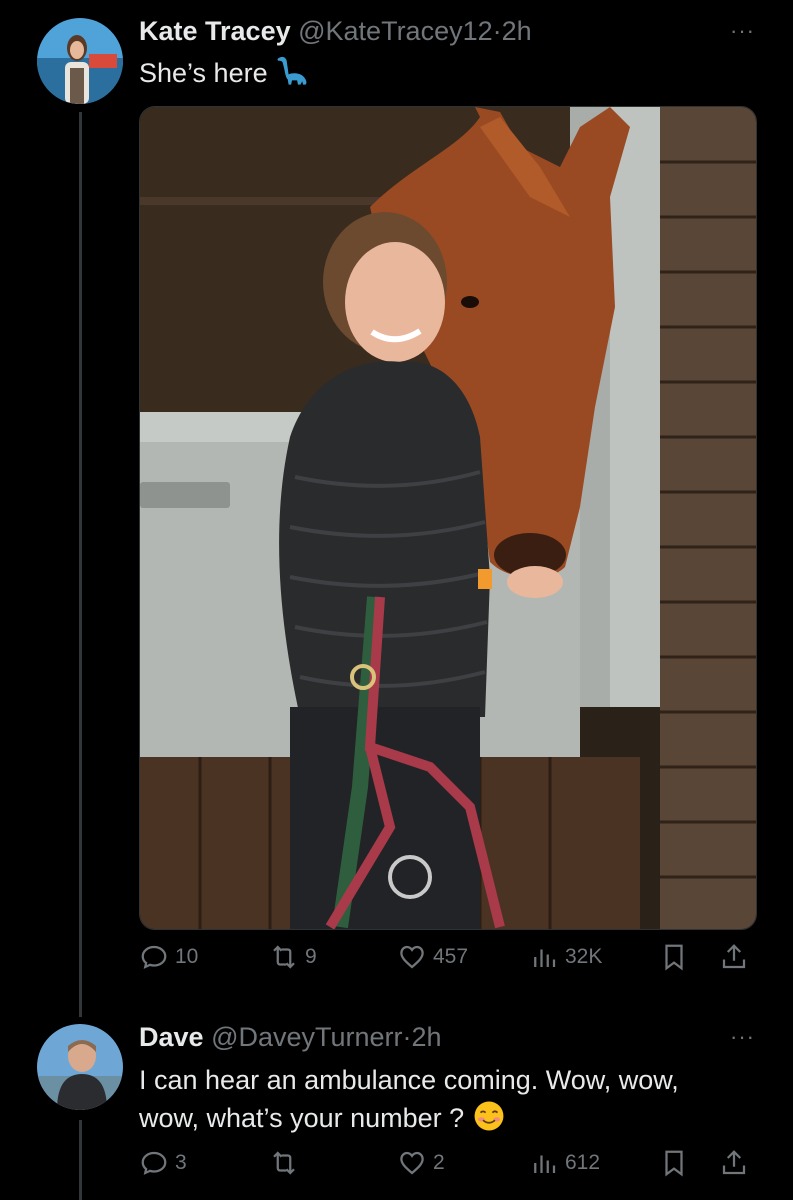 The image size is (793, 1200). I want to click on reply-text-line-2: wow, what’s your number ?, so click(302, 1118).